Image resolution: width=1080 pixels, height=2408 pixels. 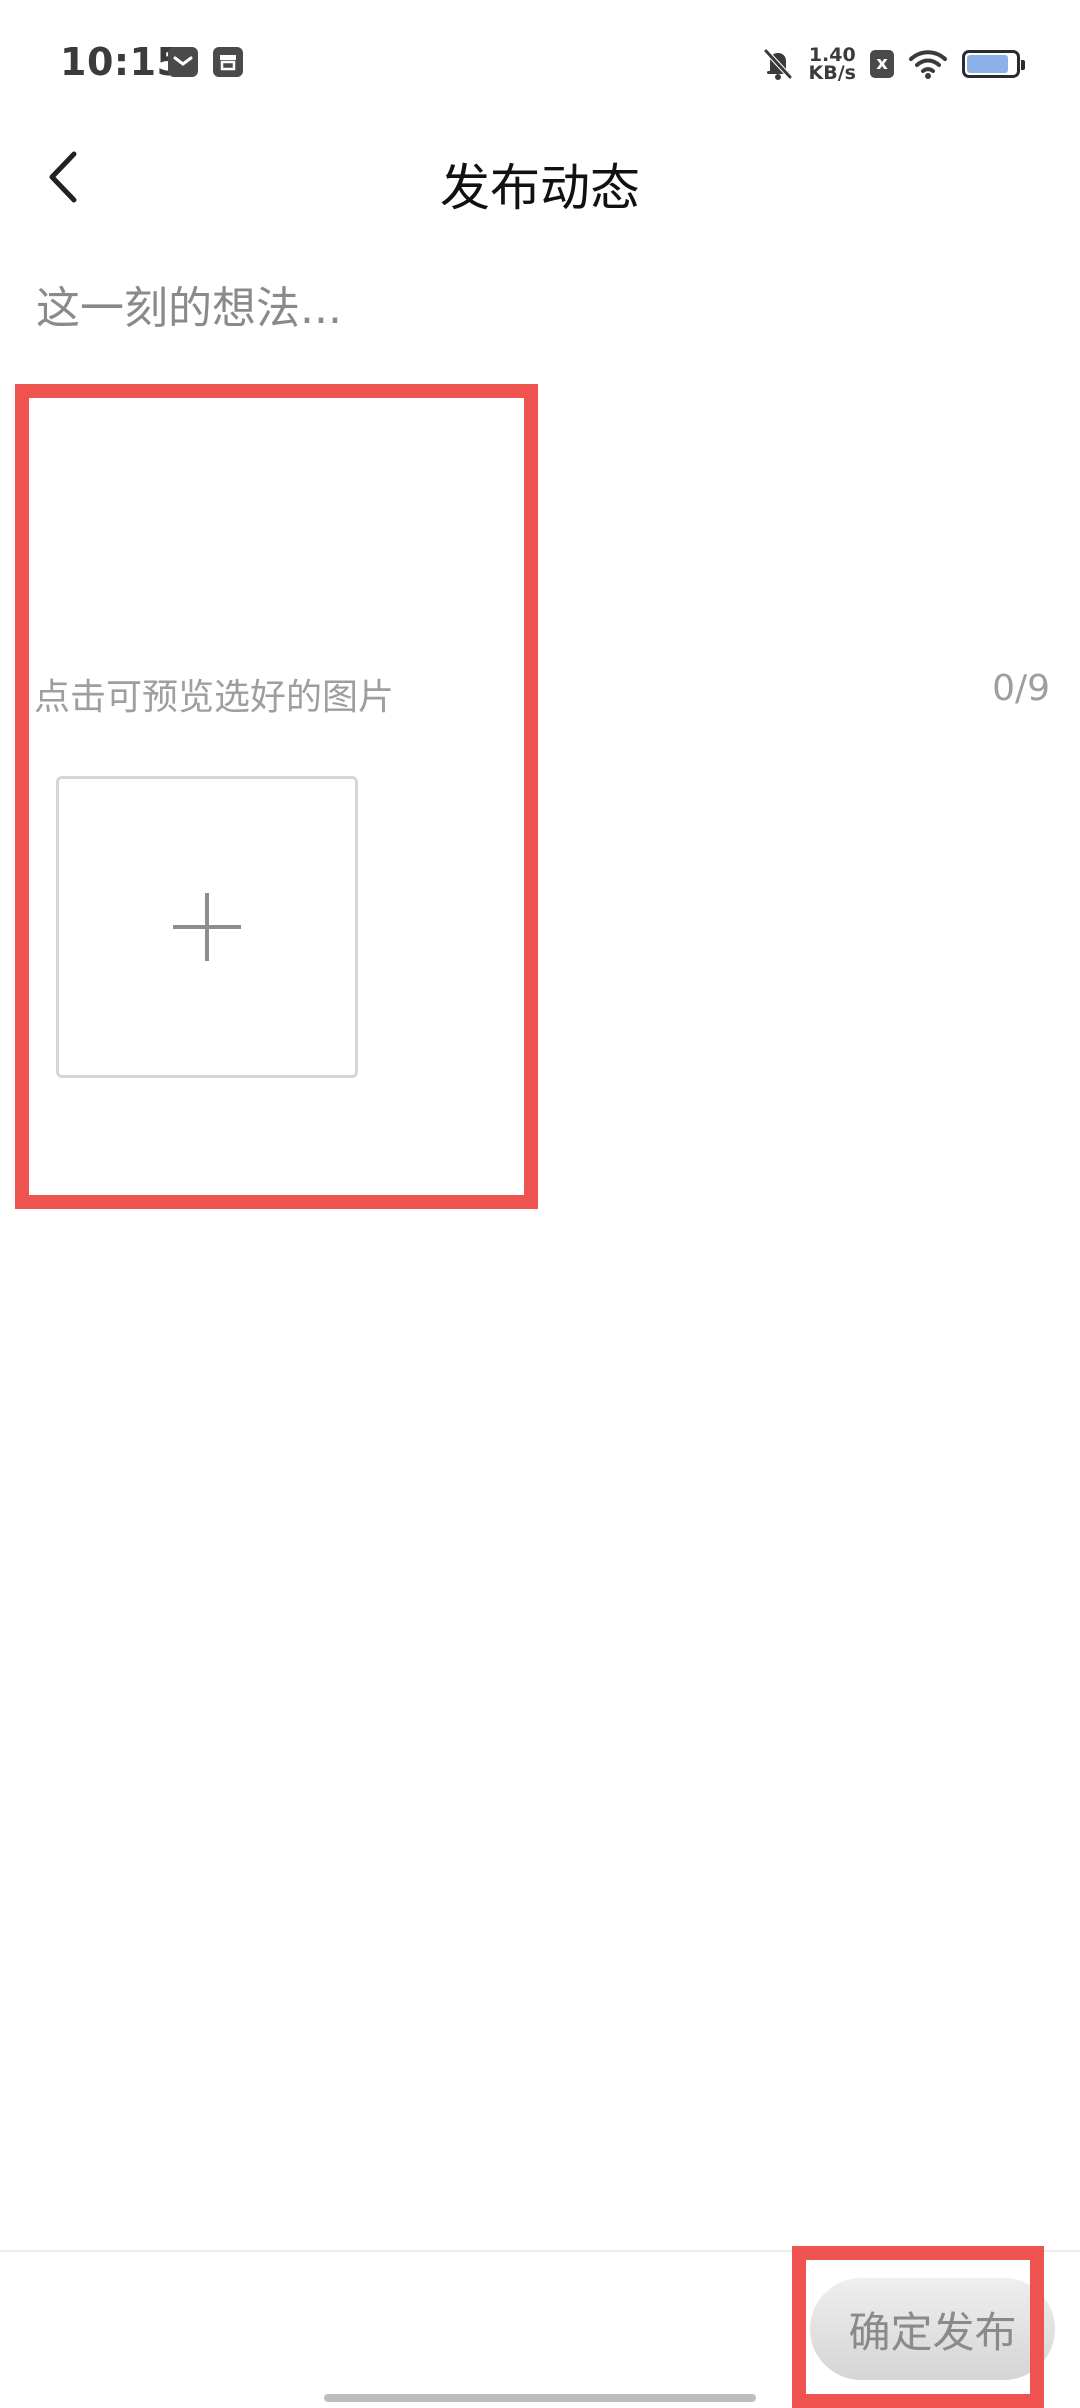 What do you see at coordinates (928, 64) in the screenshot?
I see `wifi-icon` at bounding box center [928, 64].